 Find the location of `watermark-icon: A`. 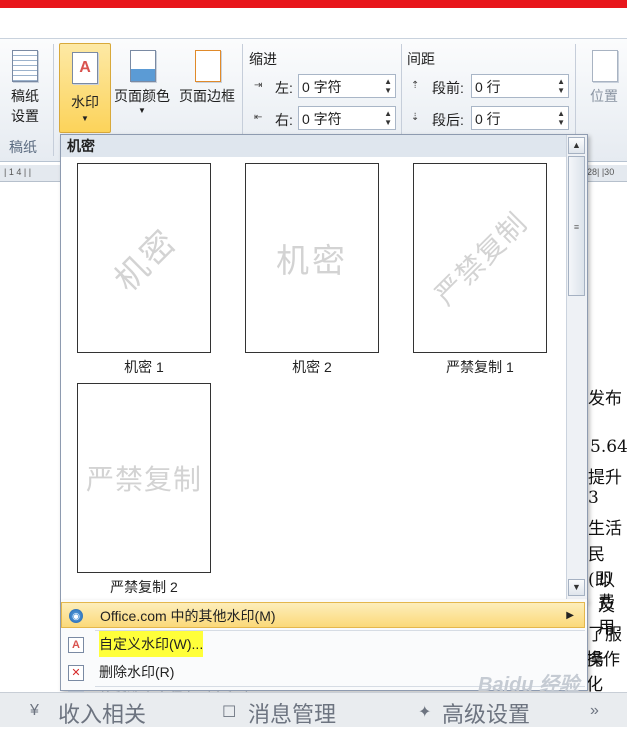

watermark-icon: A is located at coordinates (85, 68).